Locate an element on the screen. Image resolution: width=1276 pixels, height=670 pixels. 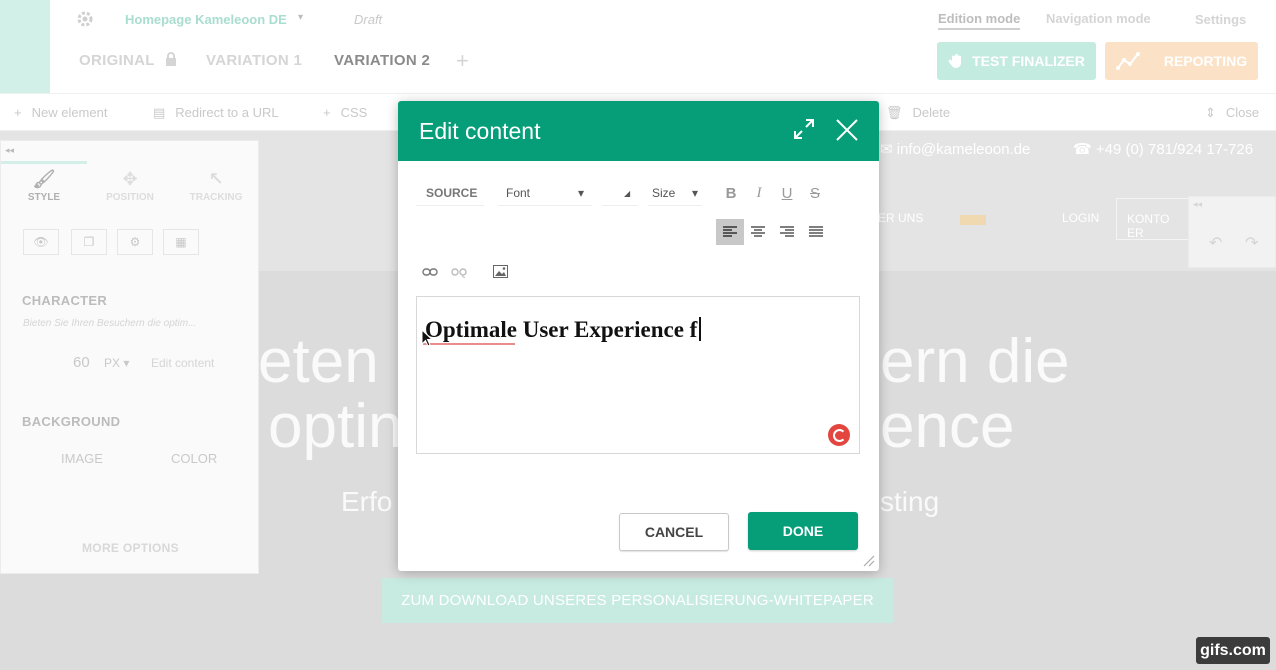
collapse-icon: ⇕ is located at coordinates (1210, 112).